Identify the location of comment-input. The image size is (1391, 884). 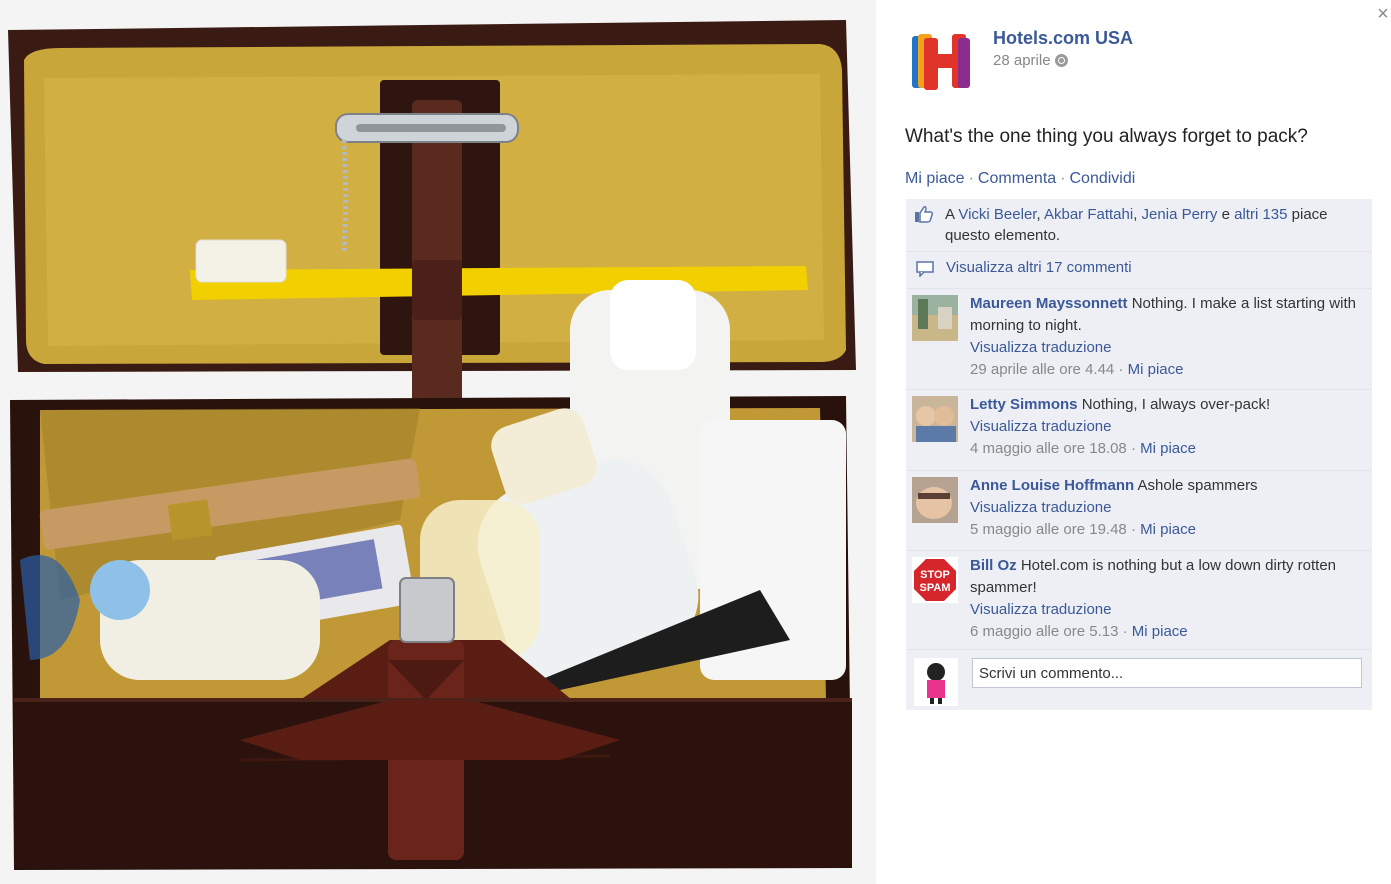
(1167, 673).